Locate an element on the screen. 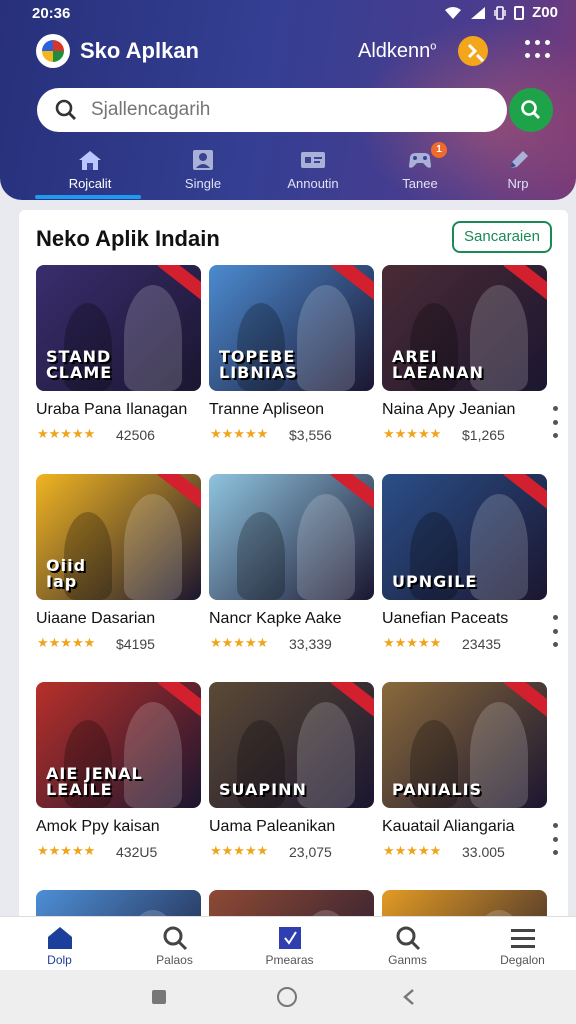 The height and width of the screenshot is (1024, 576). menu-icon is located at coordinates (523, 938).